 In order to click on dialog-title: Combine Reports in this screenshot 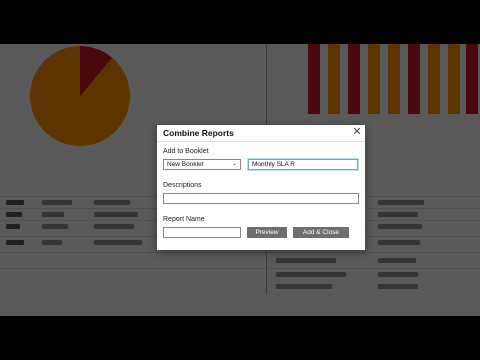, I will do `click(198, 133)`.